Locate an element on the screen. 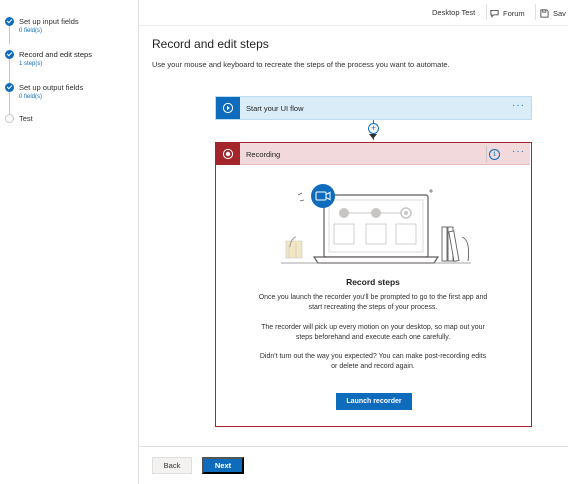  recording-header: Recording i ··· is located at coordinates (373, 154).